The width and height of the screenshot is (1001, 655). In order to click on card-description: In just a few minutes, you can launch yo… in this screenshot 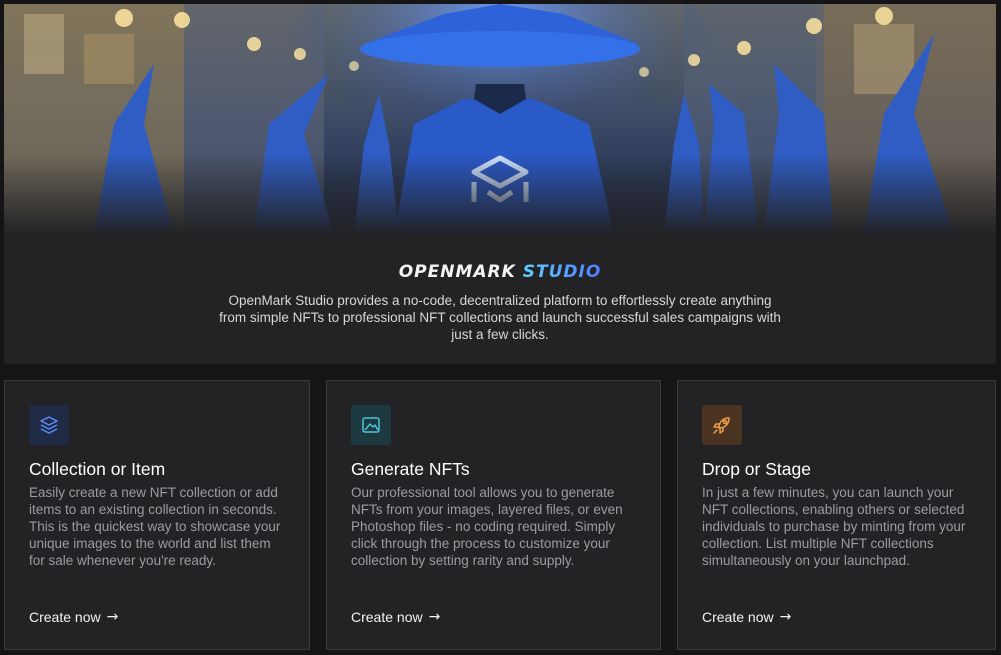, I will do `click(834, 526)`.